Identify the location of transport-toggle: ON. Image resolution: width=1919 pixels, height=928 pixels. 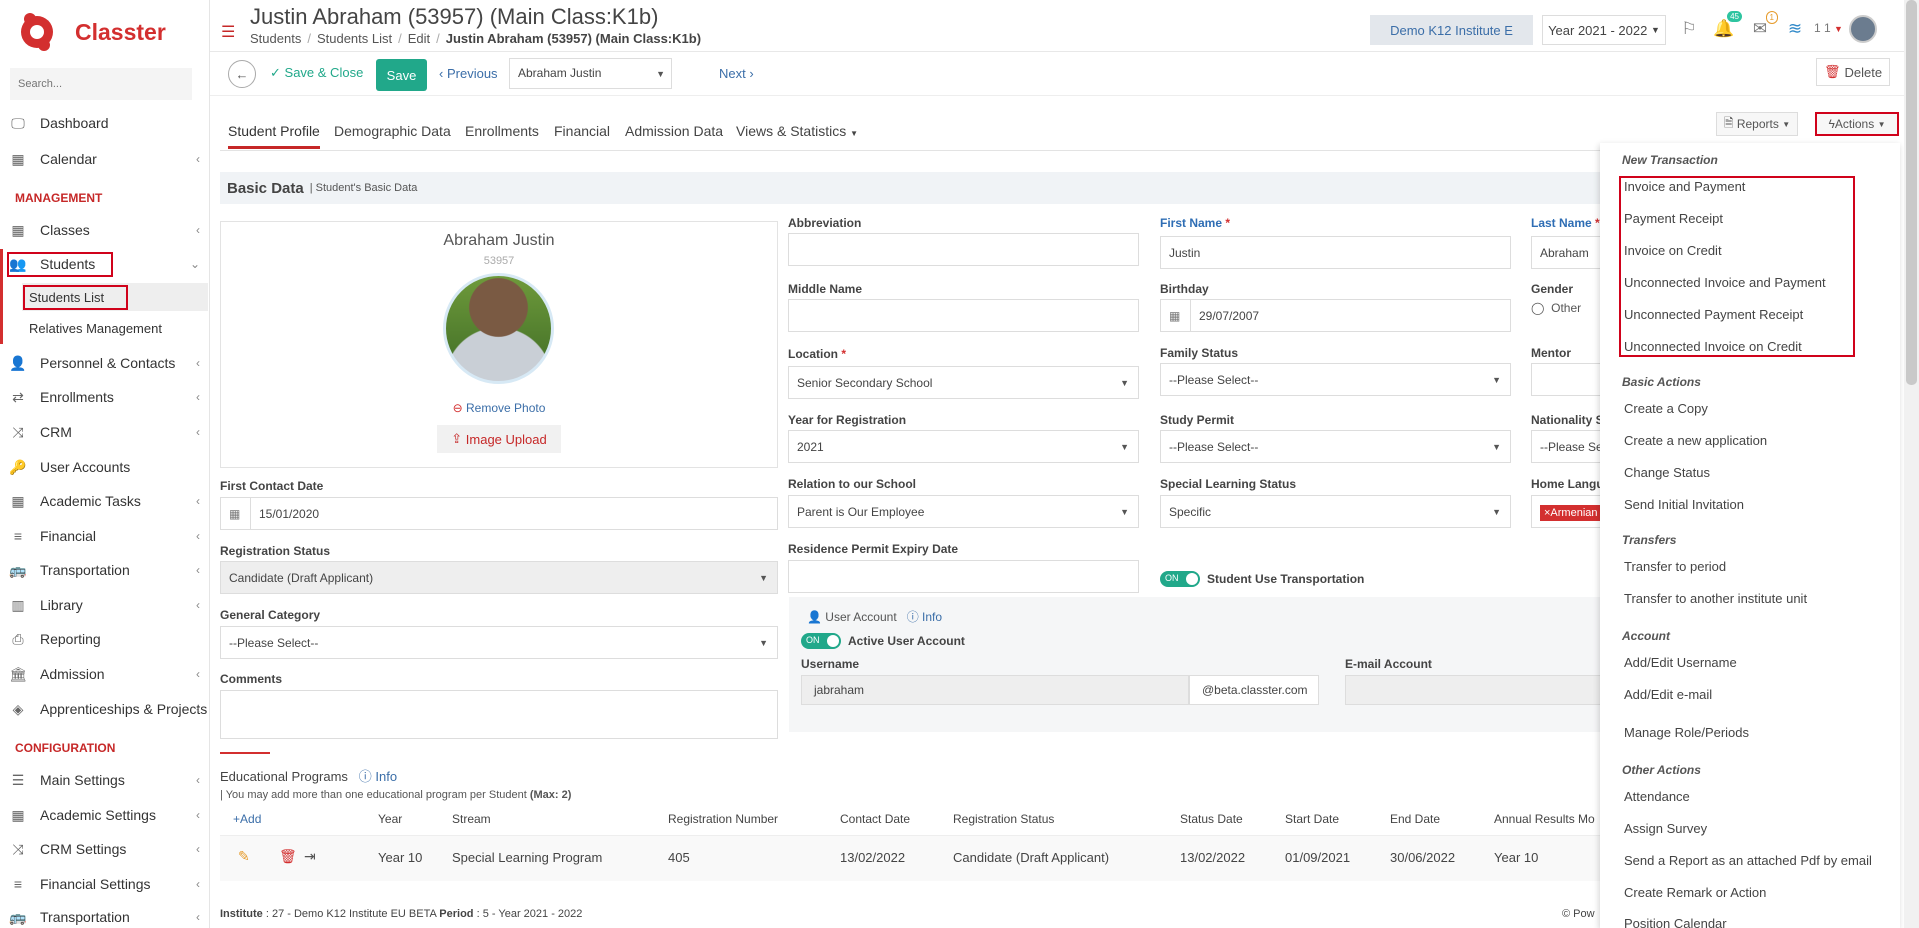
(1180, 579).